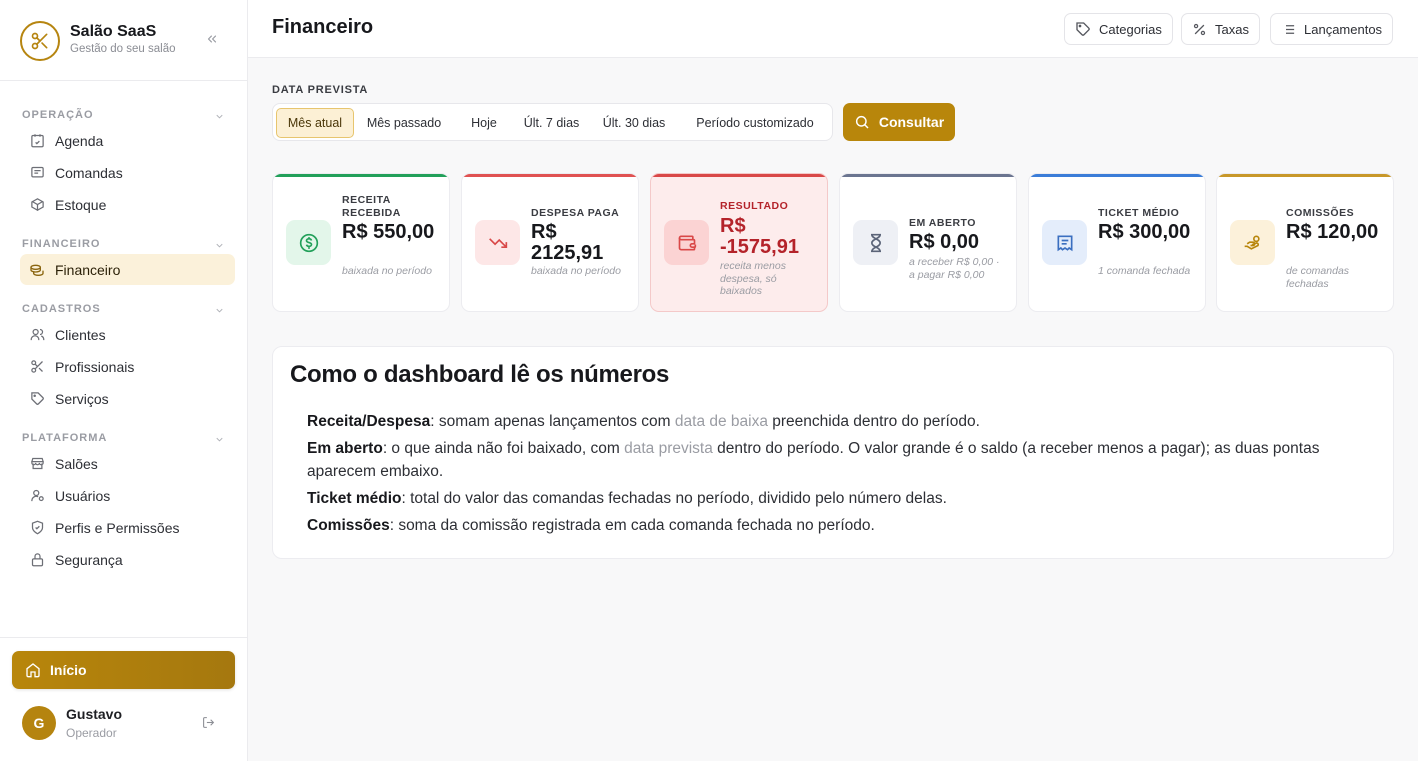 The height and width of the screenshot is (761, 1418). I want to click on period-option-customizado: Período customizado, so click(755, 123).